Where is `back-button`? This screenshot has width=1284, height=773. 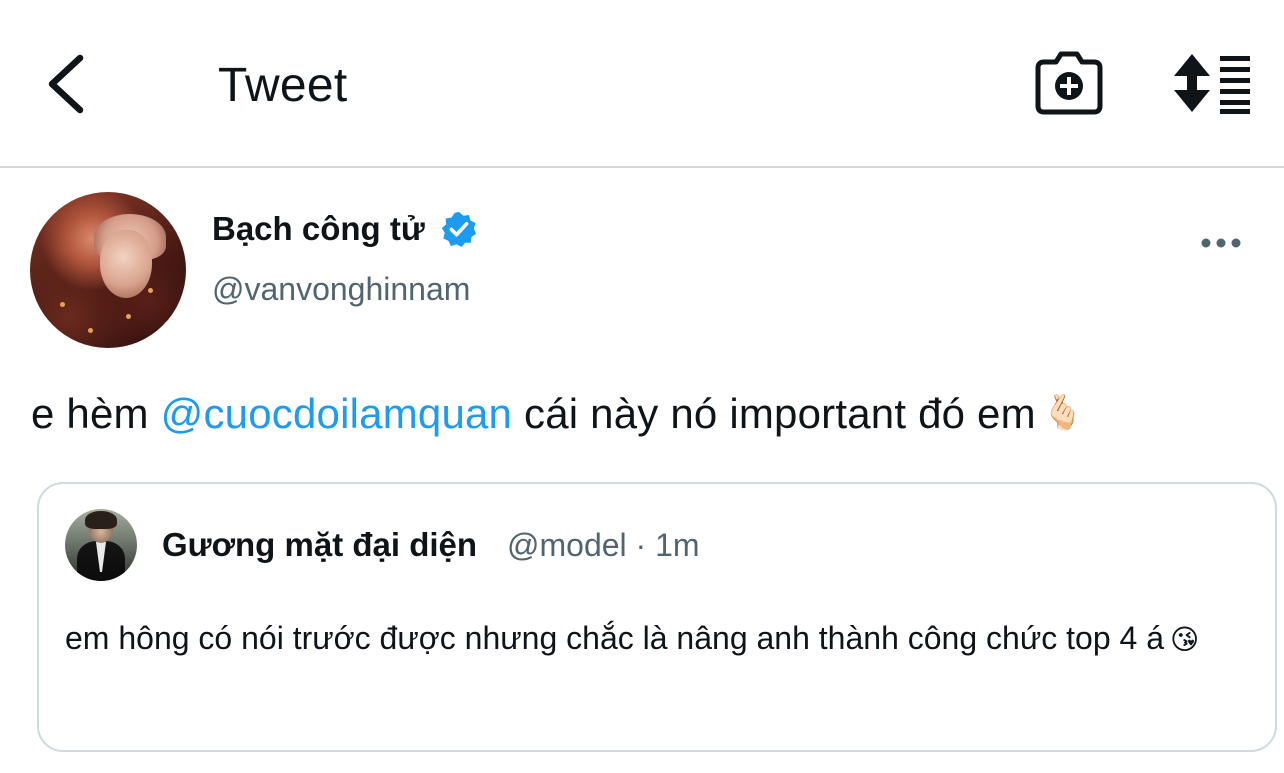 back-button is located at coordinates (68, 84).